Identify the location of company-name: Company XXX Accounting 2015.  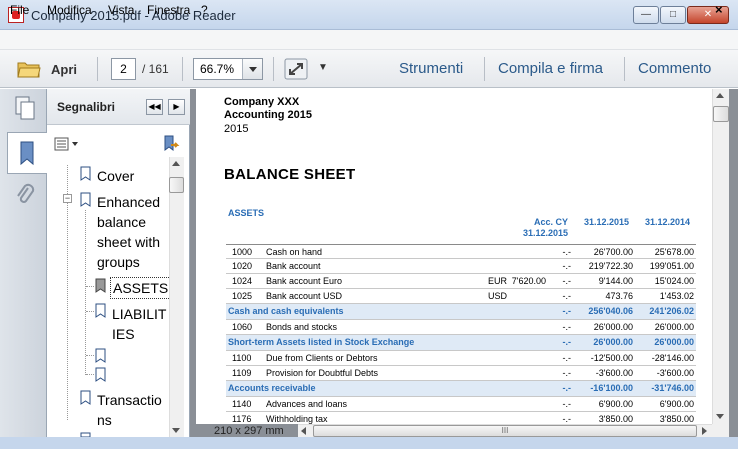
(268, 109).